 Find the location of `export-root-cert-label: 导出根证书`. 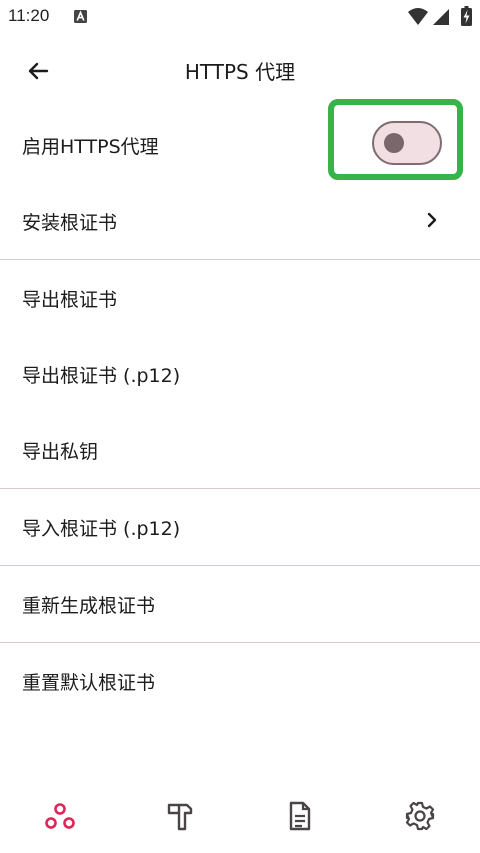

export-root-cert-label: 导出根证书 is located at coordinates (70, 299).